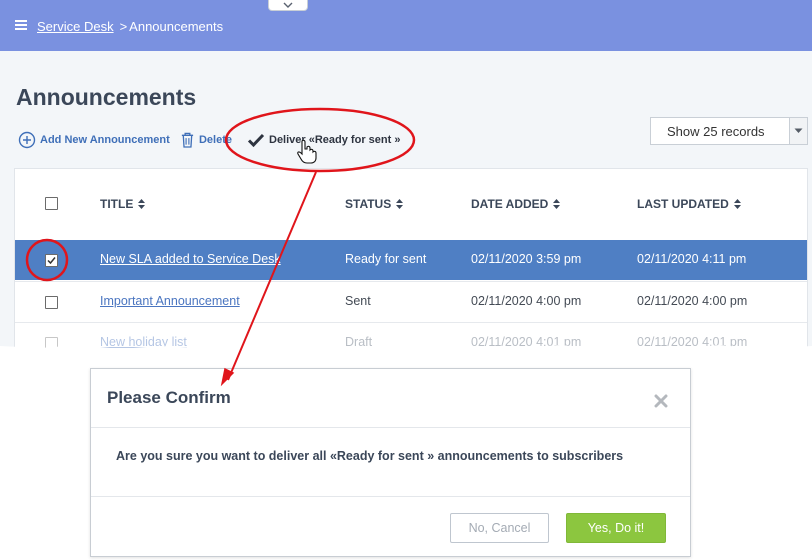  Describe the element at coordinates (689, 204) in the screenshot. I see `column-header-last-updated: LAST UPDATED` at that location.